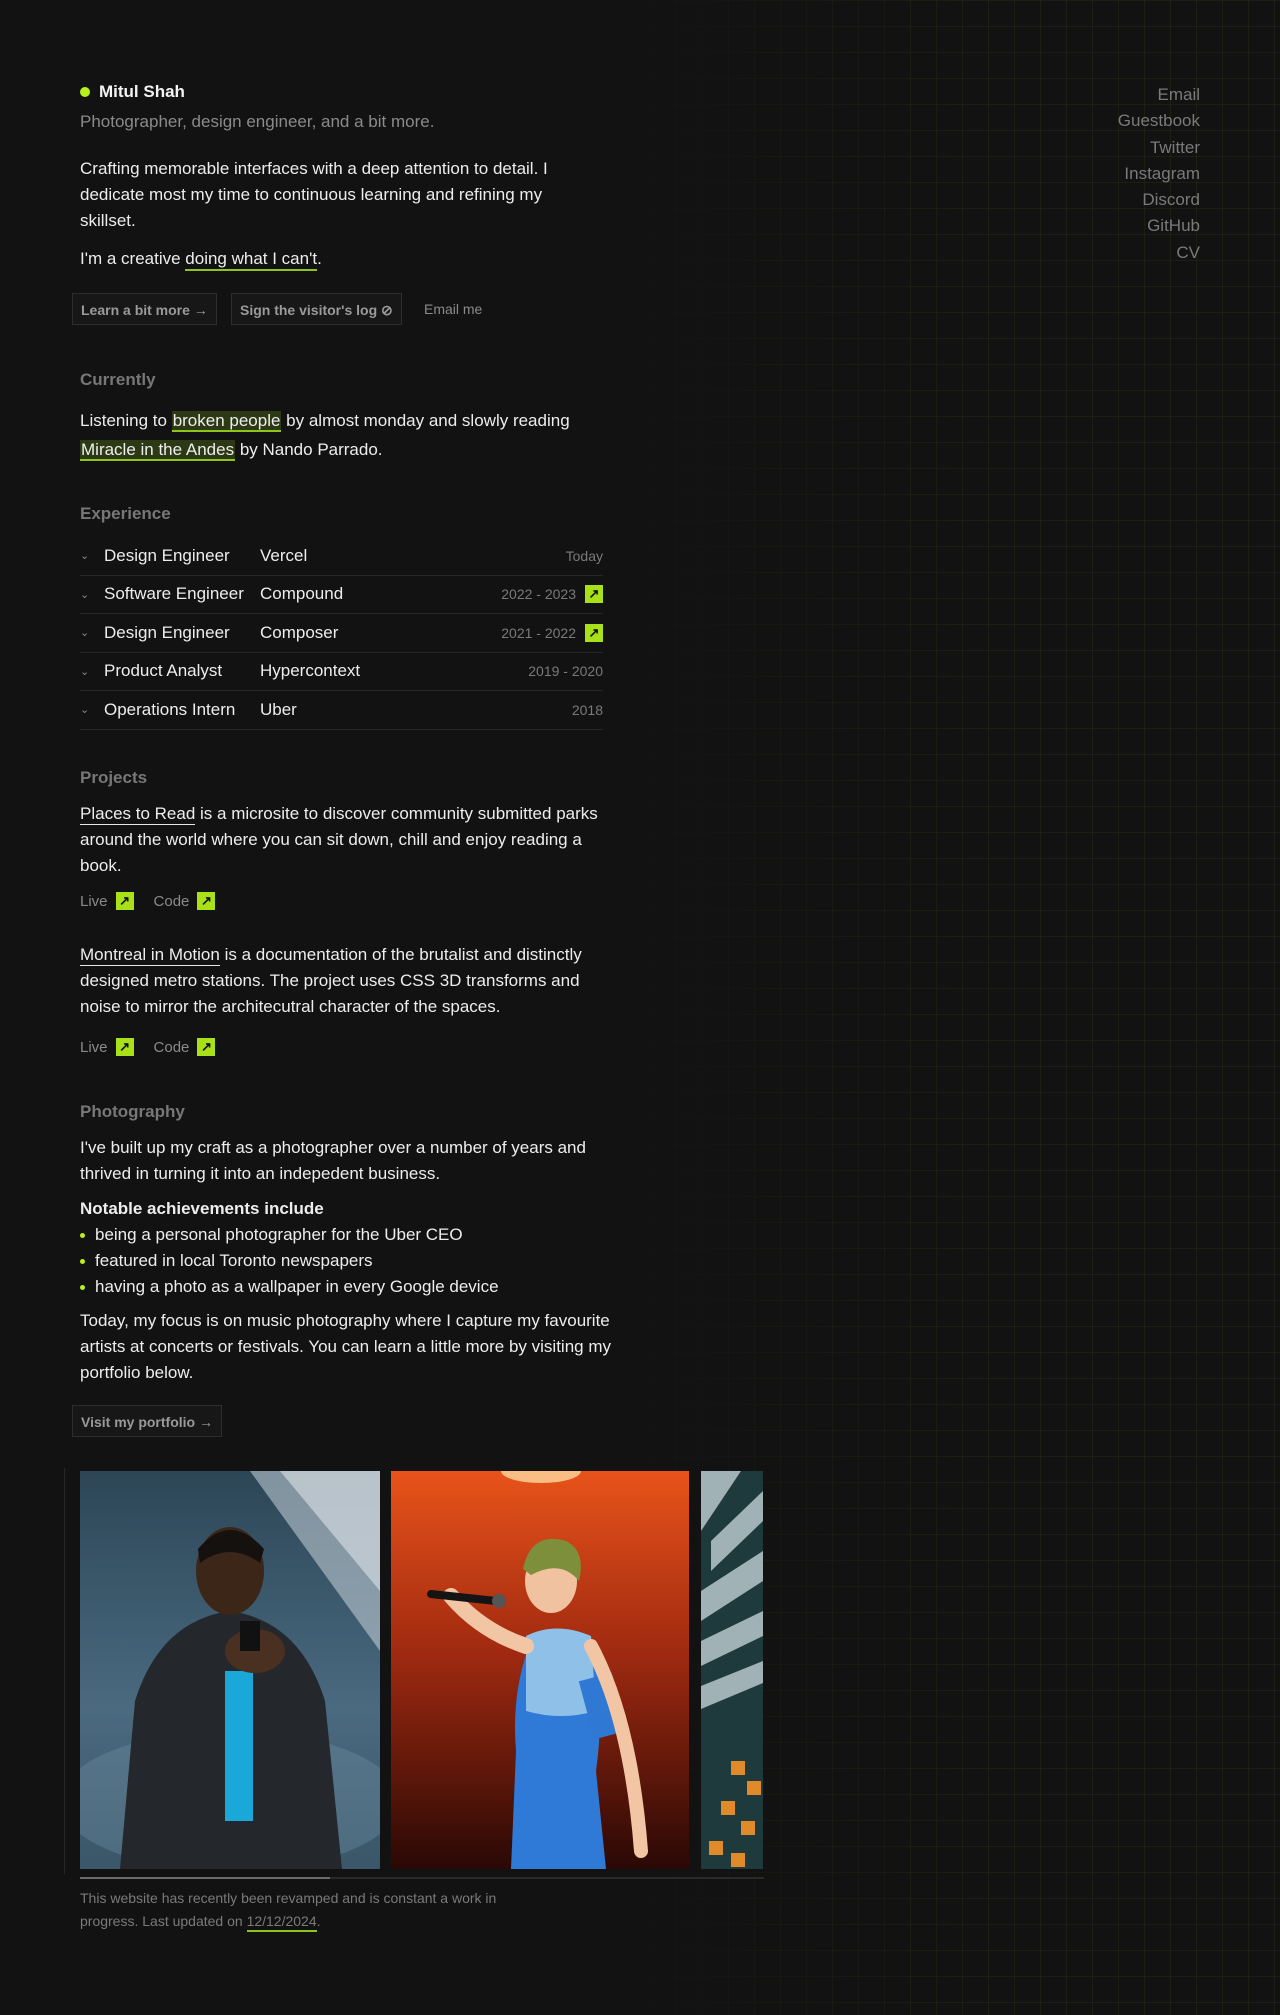  I want to click on email-me-button: Email me, so click(453, 309).